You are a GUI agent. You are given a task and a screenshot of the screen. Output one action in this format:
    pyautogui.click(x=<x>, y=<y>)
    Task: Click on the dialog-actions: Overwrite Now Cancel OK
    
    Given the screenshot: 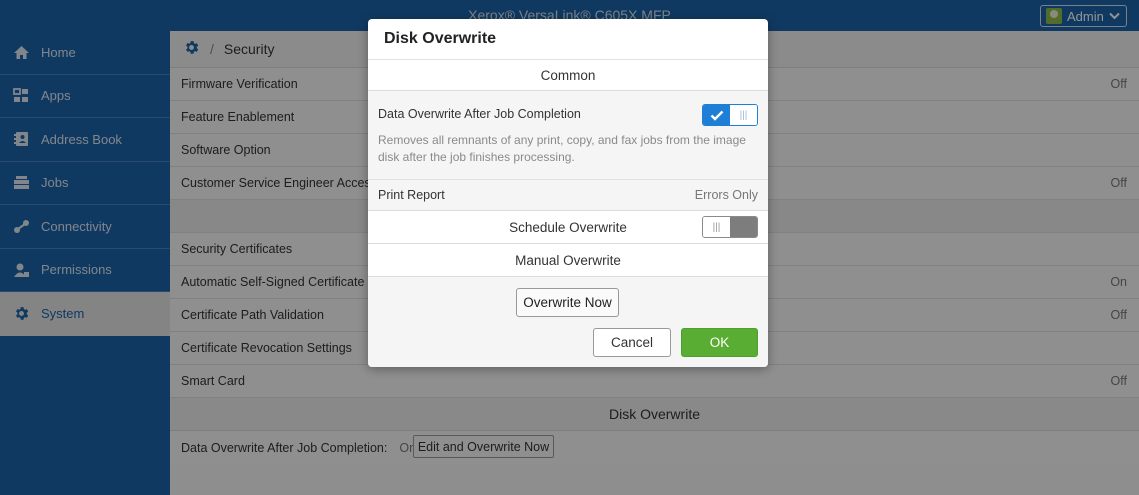 What is the action you would take?
    pyautogui.click(x=568, y=322)
    